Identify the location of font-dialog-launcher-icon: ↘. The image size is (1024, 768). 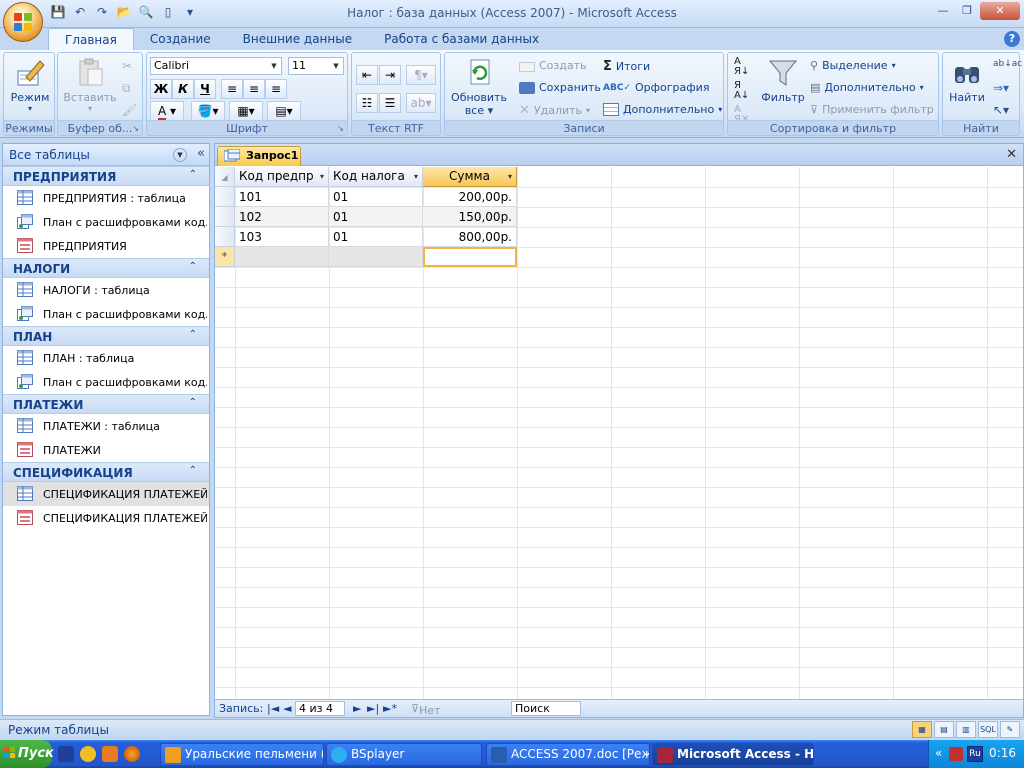
(340, 128).